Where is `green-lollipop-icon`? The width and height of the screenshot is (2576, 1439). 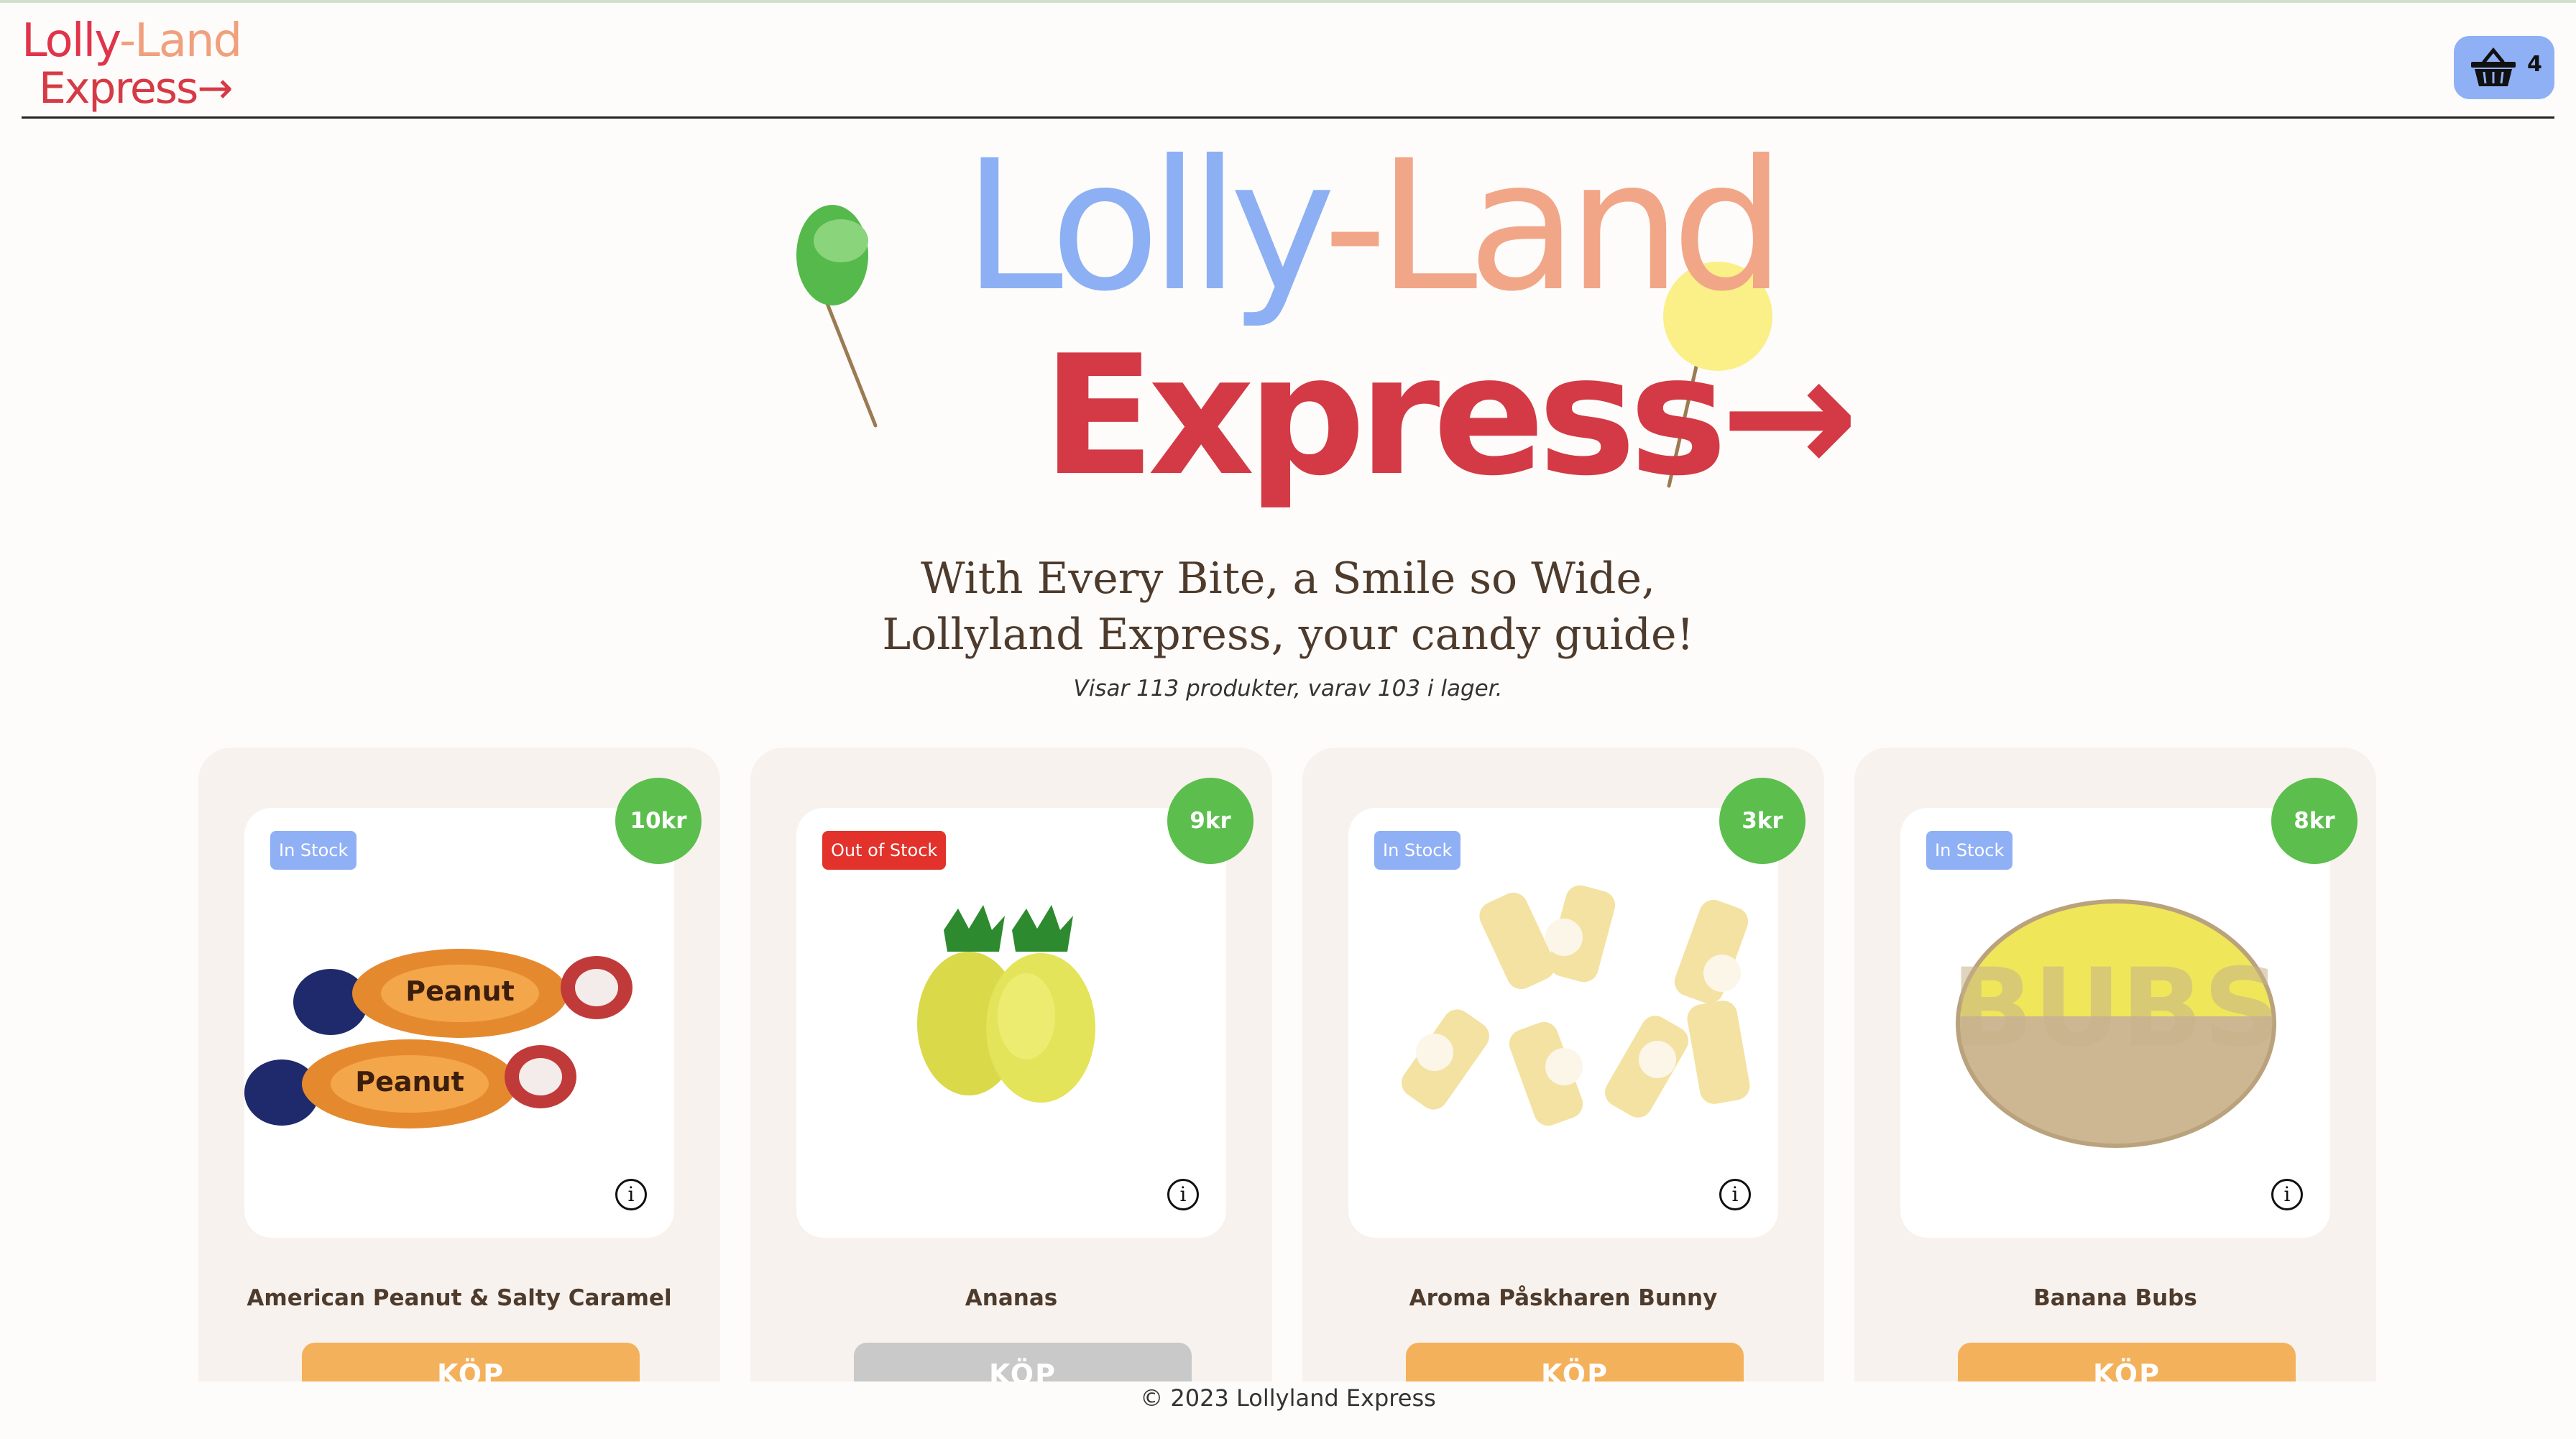 green-lollipop-icon is located at coordinates (837, 317).